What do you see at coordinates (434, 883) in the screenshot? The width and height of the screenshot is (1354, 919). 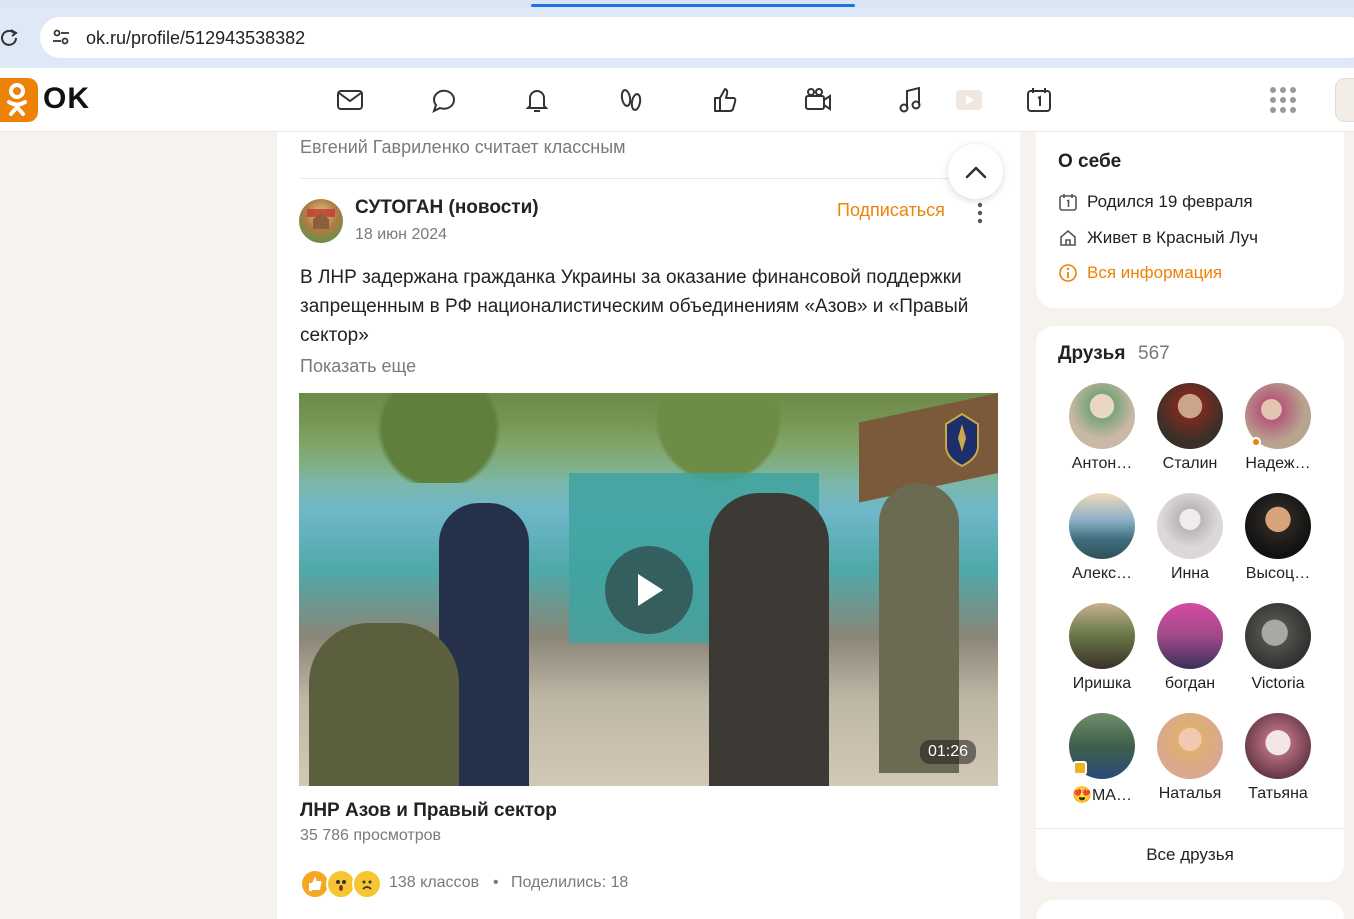 I see `likes-count: 138 классов` at bounding box center [434, 883].